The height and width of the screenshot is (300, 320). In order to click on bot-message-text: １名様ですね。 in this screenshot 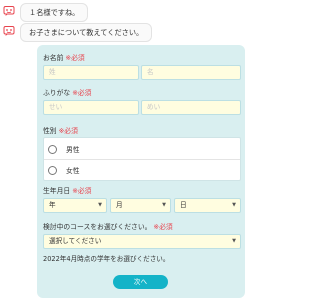, I will do `click(54, 12)`.